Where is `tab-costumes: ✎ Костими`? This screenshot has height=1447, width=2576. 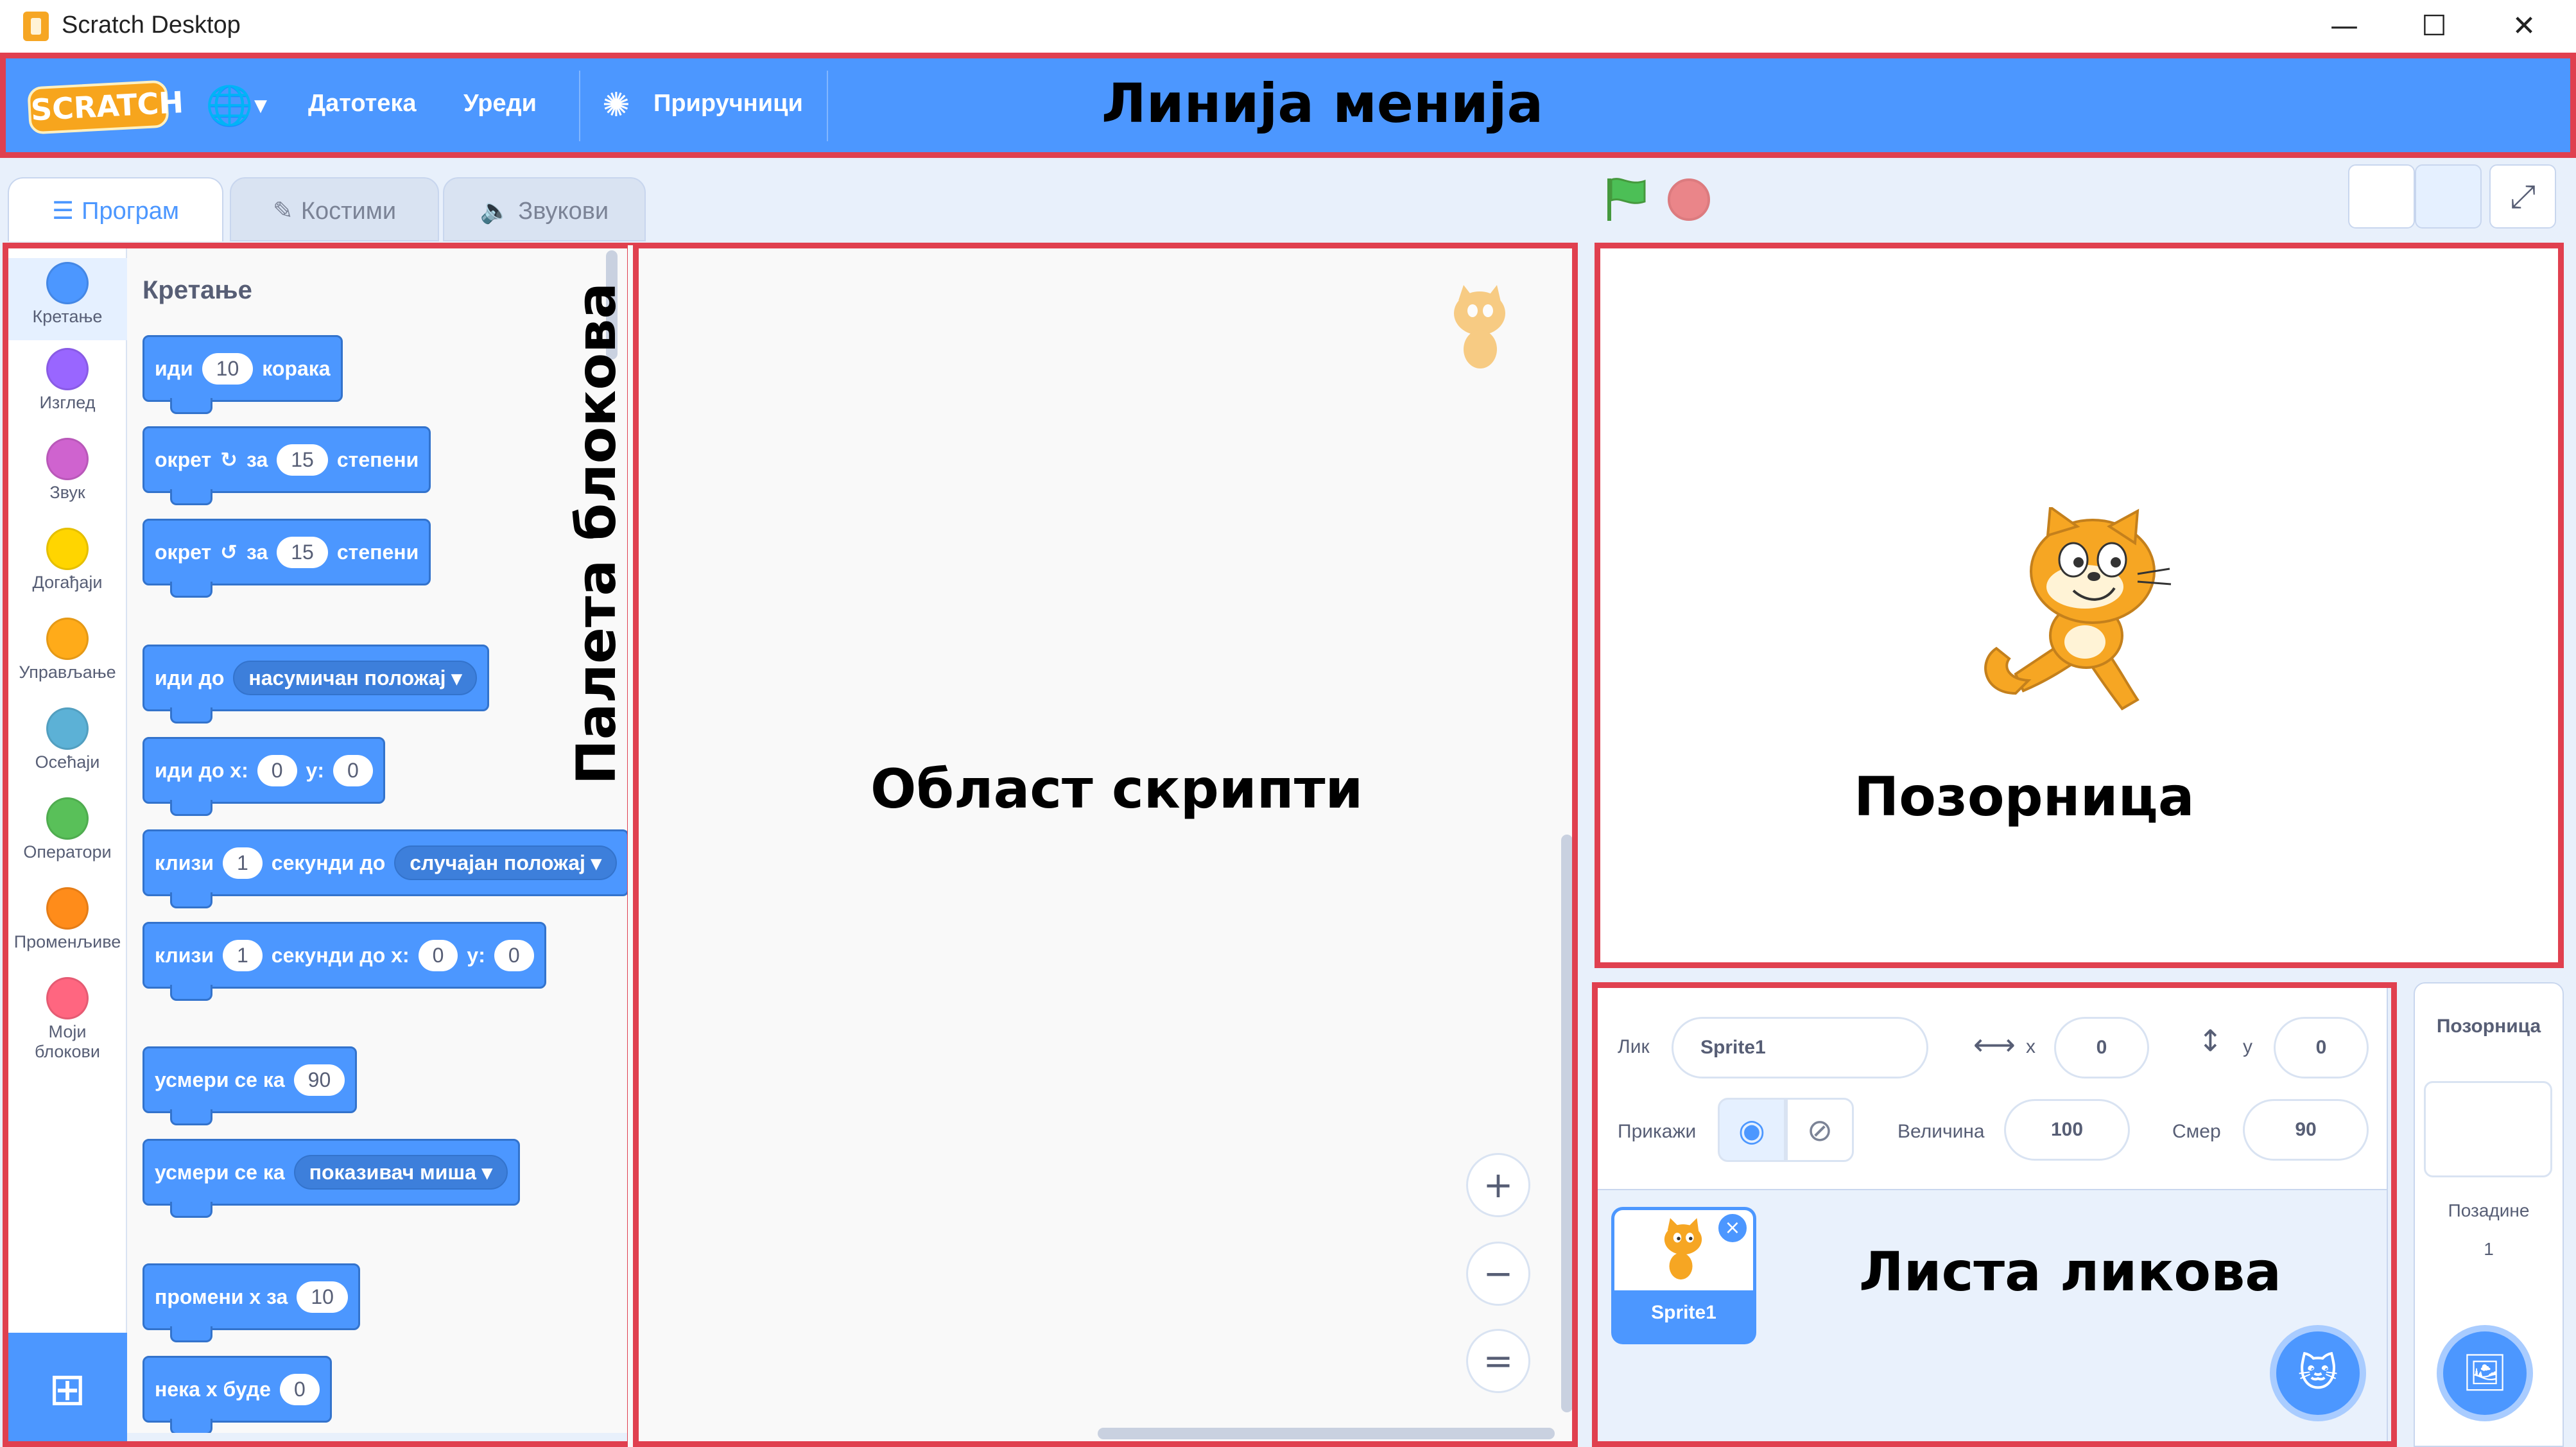 tab-costumes: ✎ Костими is located at coordinates (335, 209).